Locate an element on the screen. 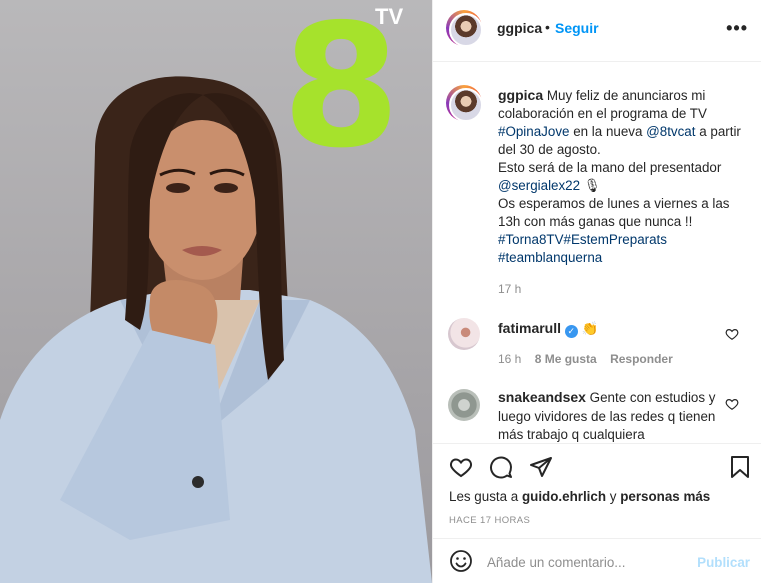 The width and height of the screenshot is (761, 583). caption-time: 17 h is located at coordinates (509, 289).